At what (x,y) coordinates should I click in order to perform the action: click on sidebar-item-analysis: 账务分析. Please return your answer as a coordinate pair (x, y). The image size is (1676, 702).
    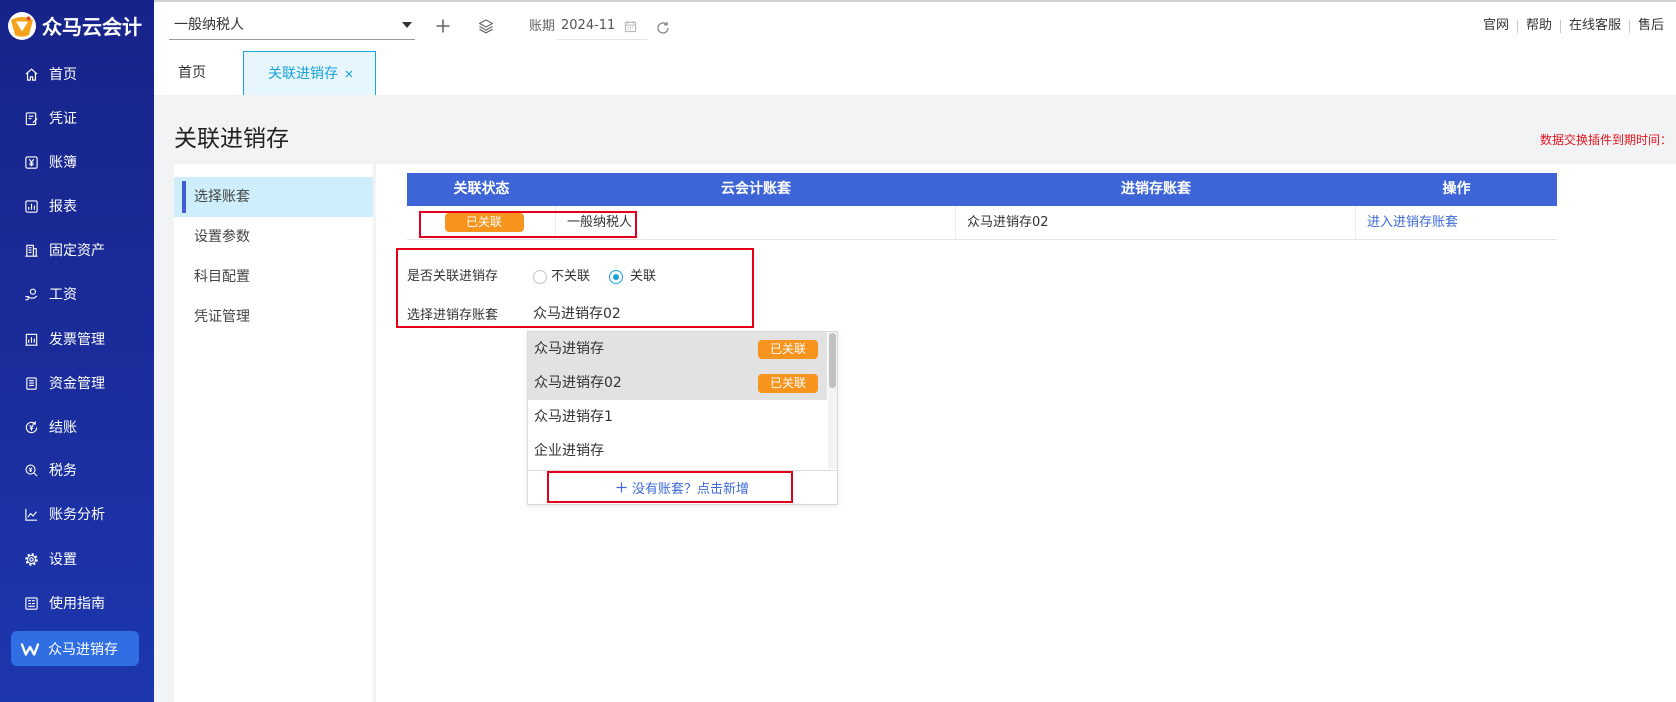
    Looking at the image, I should click on (77, 514).